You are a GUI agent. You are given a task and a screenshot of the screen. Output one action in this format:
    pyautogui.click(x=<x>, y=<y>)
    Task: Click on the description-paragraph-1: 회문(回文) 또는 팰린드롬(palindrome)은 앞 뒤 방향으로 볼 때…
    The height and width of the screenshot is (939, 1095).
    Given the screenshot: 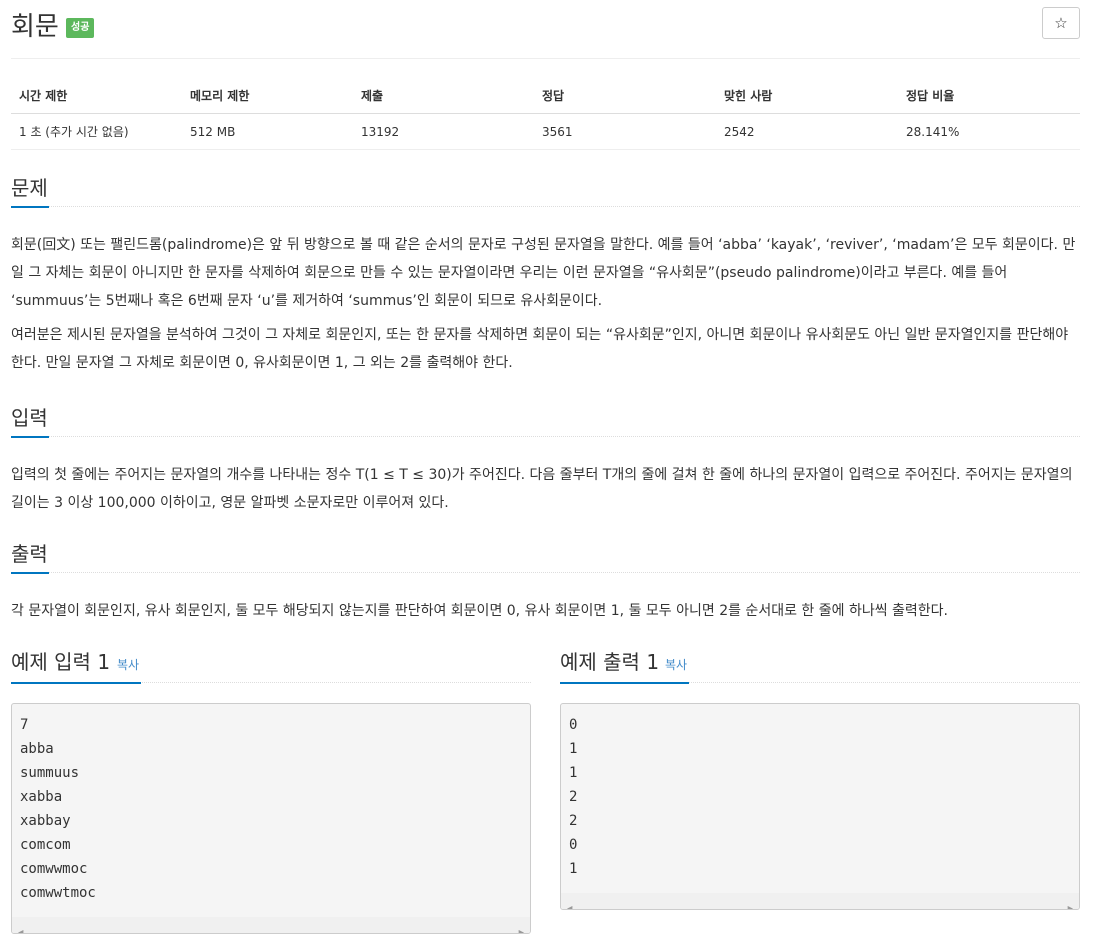 What is the action you would take?
    pyautogui.click(x=543, y=273)
    